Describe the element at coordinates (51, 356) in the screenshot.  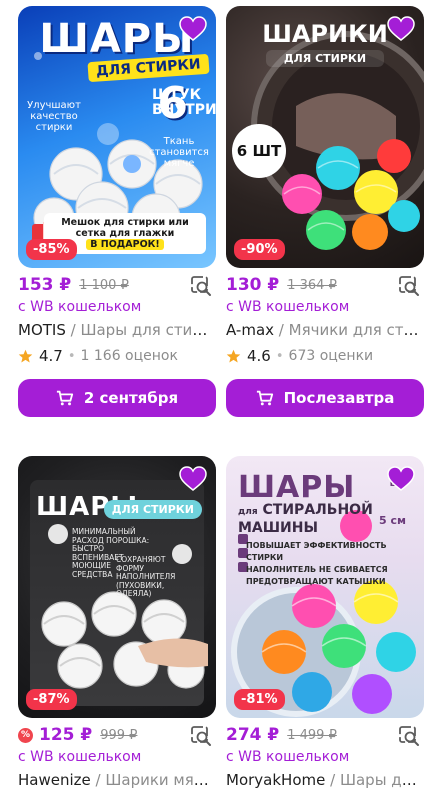
I see `rating-value: 4.7` at that location.